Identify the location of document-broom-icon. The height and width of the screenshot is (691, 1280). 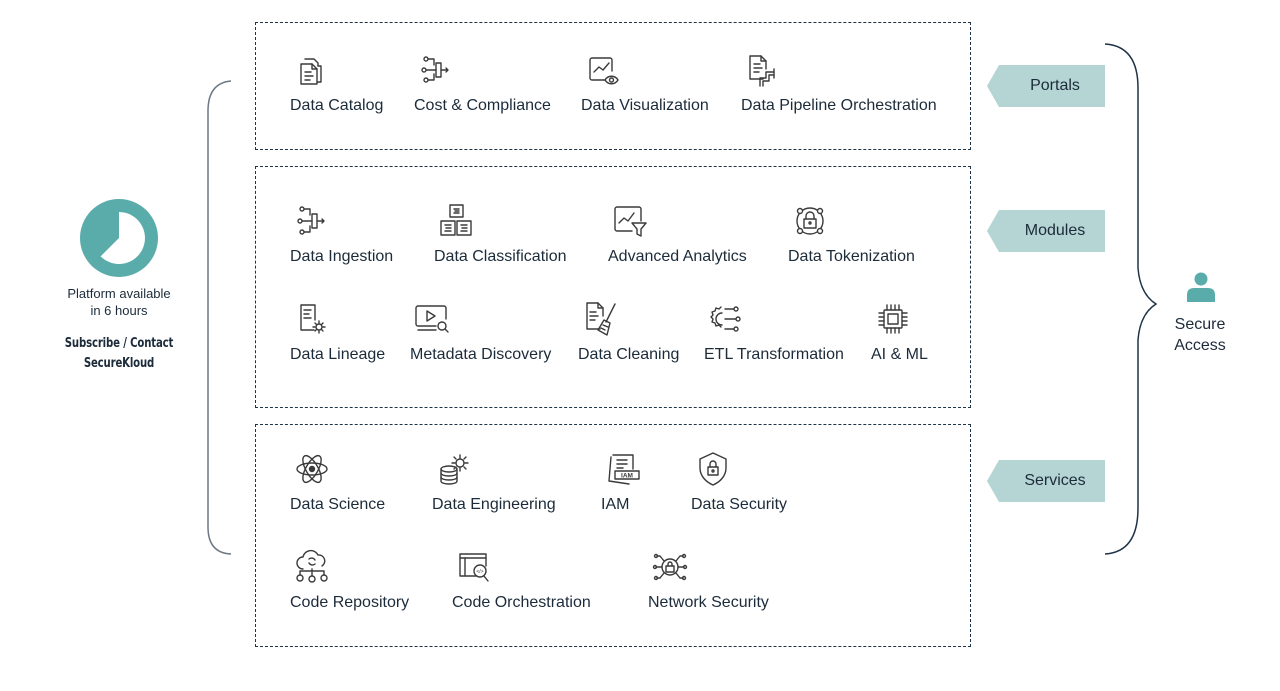
(600, 319).